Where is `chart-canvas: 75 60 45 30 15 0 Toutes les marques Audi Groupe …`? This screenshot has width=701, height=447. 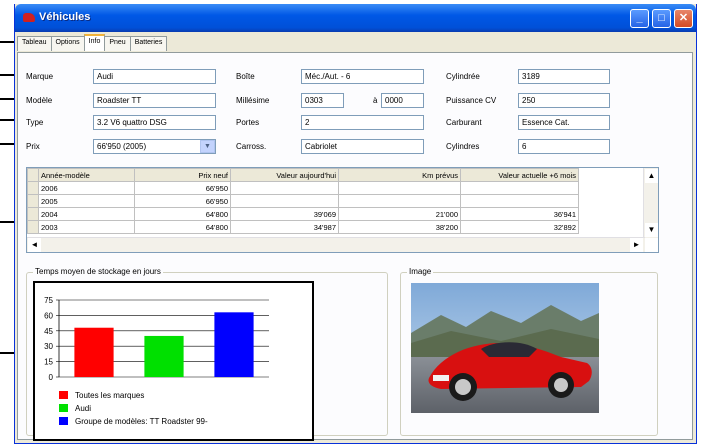
chart-canvas: 75 60 45 30 15 0 Toutes les marques Audi Groupe … is located at coordinates (156, 361).